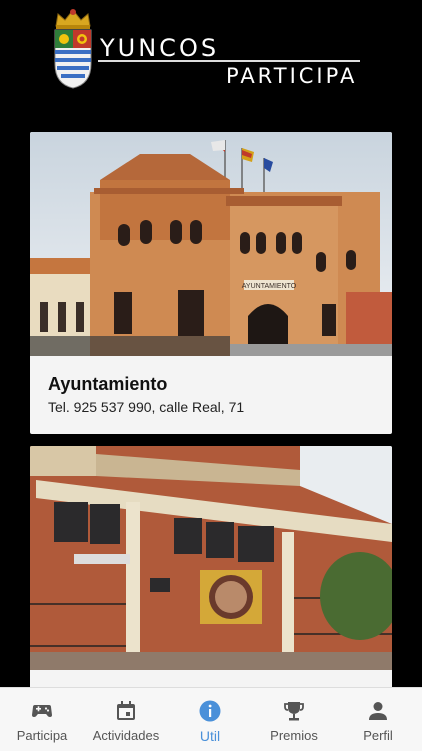  I want to click on nav-tab-premios: Premios, so click(294, 719).